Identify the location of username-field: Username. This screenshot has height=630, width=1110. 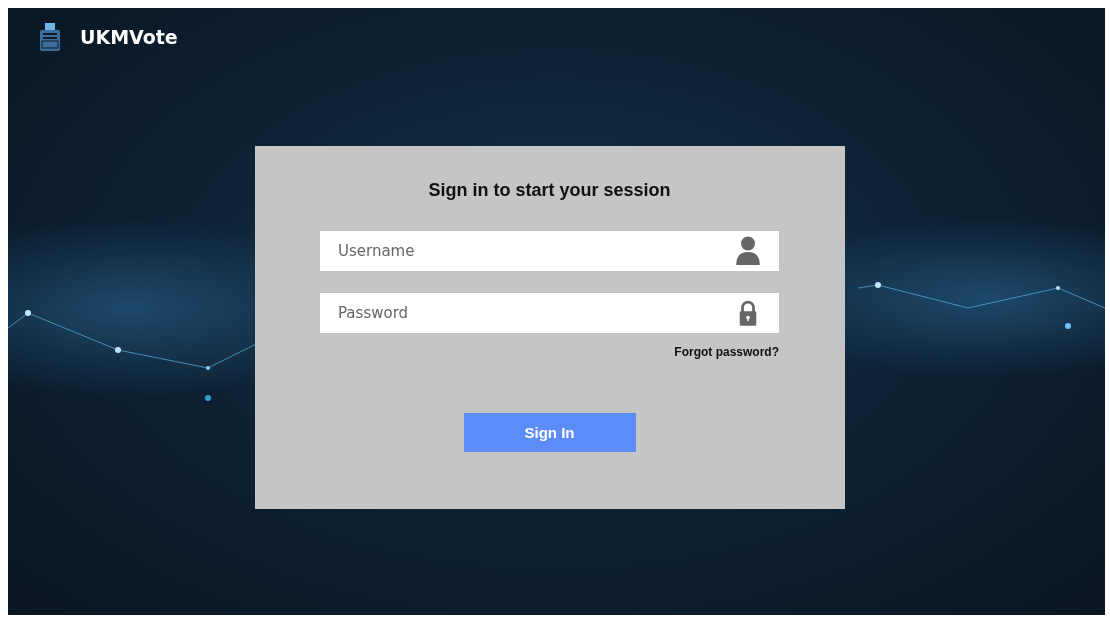
(549, 251).